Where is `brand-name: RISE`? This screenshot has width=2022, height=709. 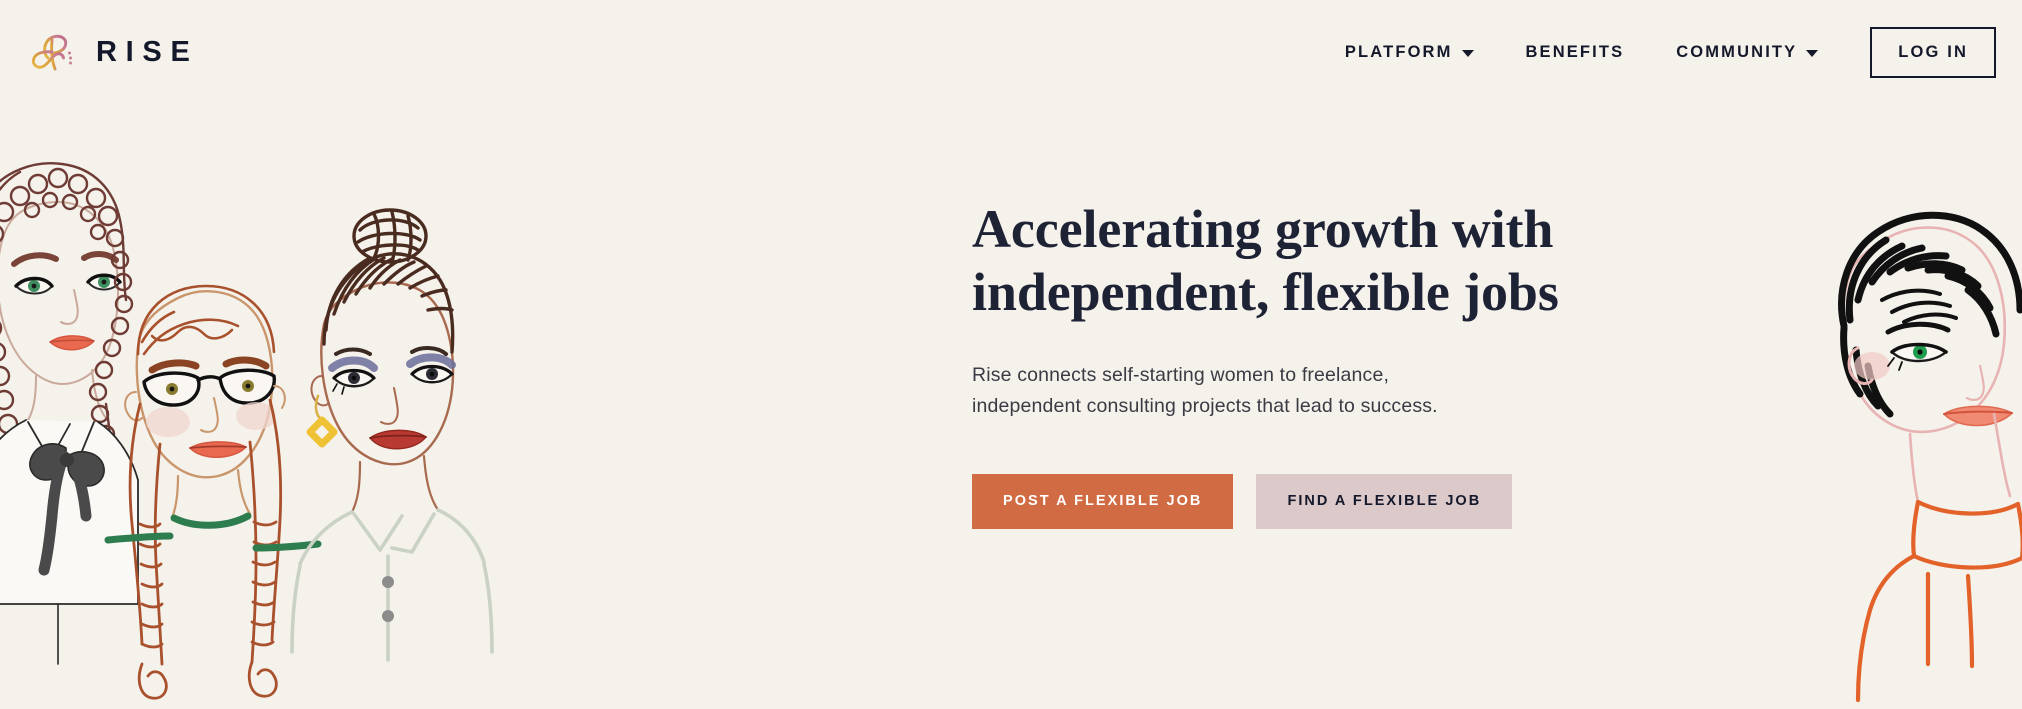 brand-name: RISE is located at coordinates (147, 51).